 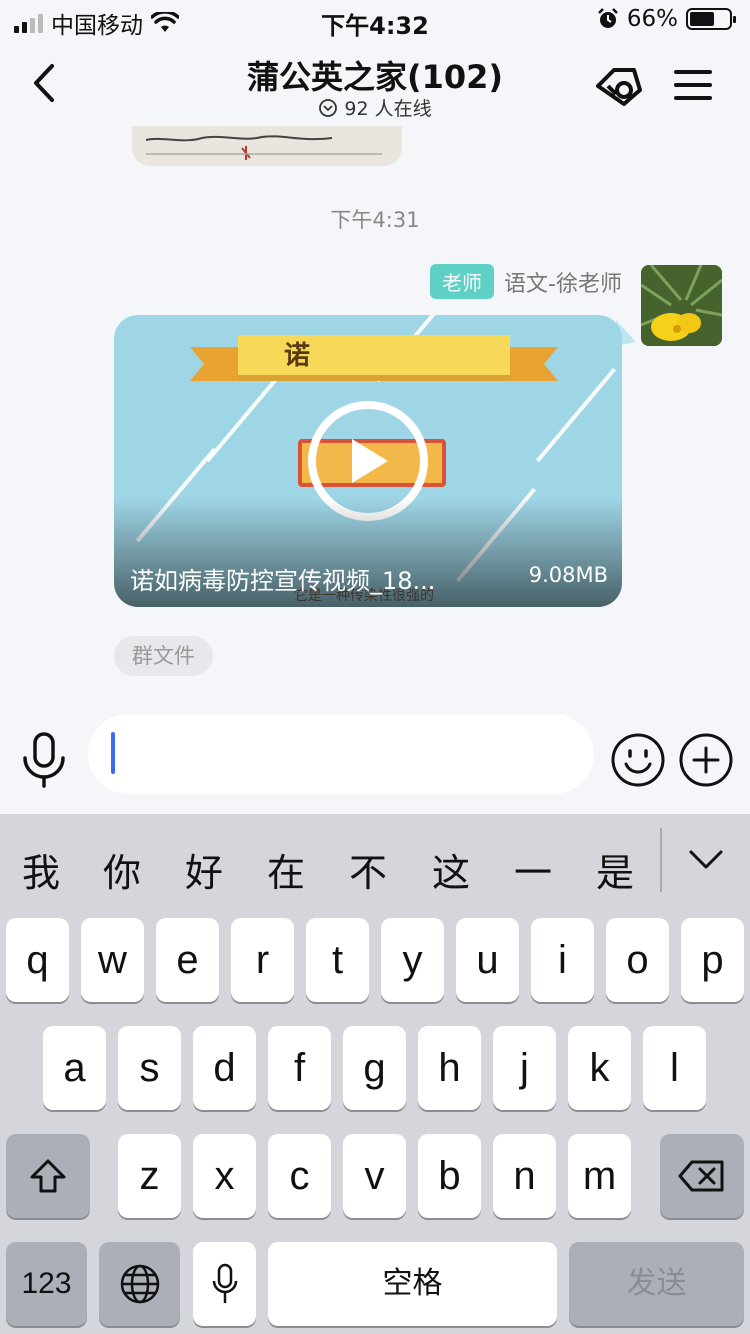 I want to click on sender-name: 语文-徐老师, so click(x=563, y=282).